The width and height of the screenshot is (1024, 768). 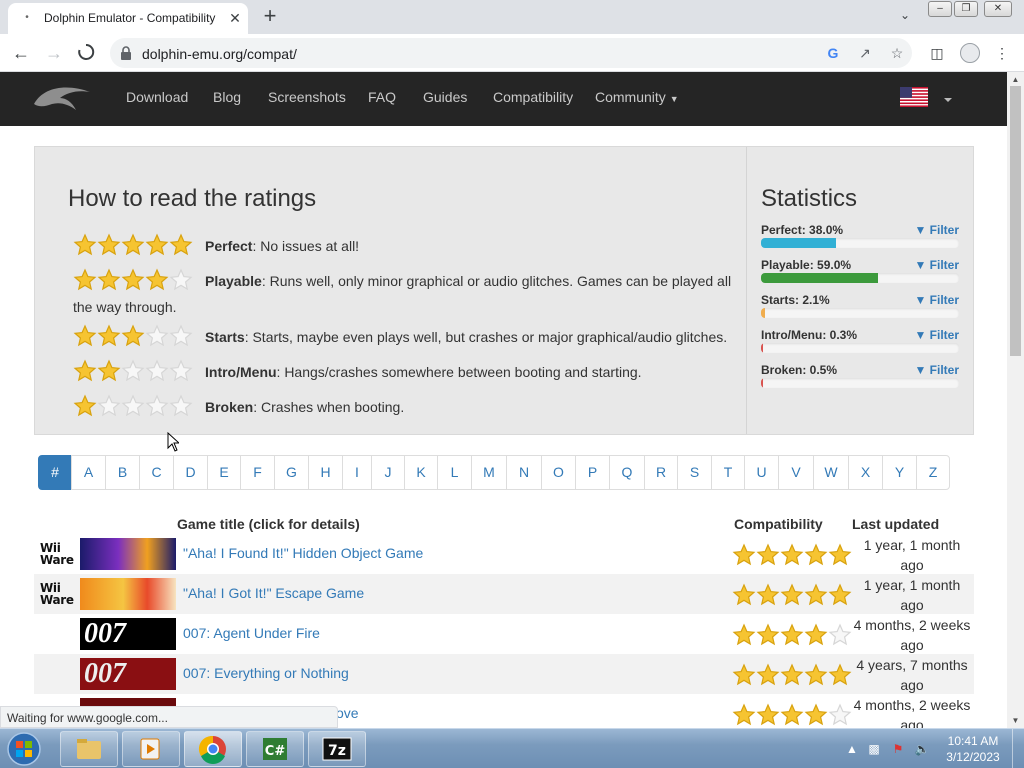 What do you see at coordinates (914, 97) in the screenshot?
I see `us-flag-icon` at bounding box center [914, 97].